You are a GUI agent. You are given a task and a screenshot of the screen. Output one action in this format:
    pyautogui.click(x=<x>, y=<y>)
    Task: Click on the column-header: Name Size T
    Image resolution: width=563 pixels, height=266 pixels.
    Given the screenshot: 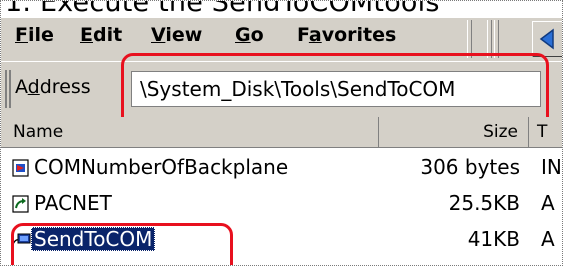 What is the action you would take?
    pyautogui.click(x=281, y=132)
    